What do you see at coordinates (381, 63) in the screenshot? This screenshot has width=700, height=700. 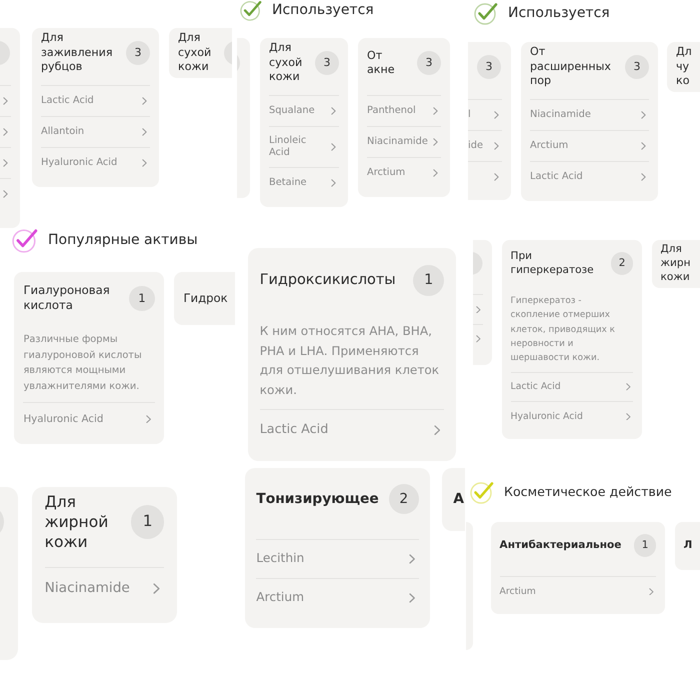 I see `category-title: От акне` at bounding box center [381, 63].